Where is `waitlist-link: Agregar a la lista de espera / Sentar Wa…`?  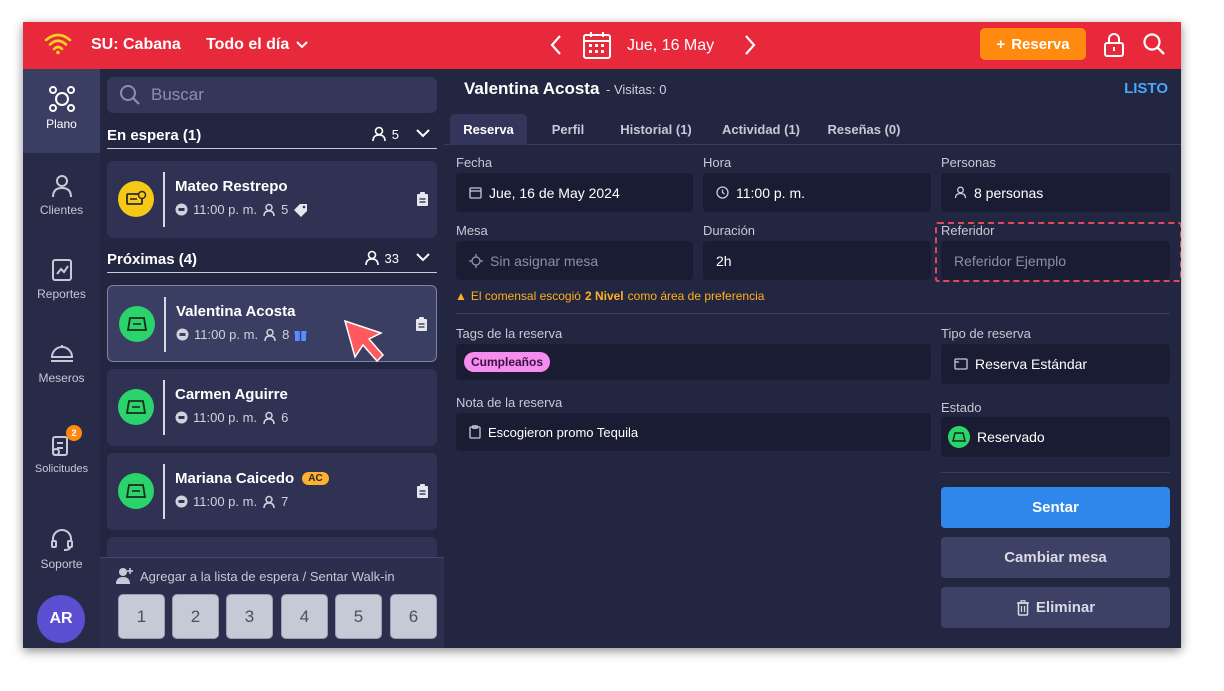 waitlist-link: Agregar a la lista de espera / Sentar Wa… is located at coordinates (255, 576).